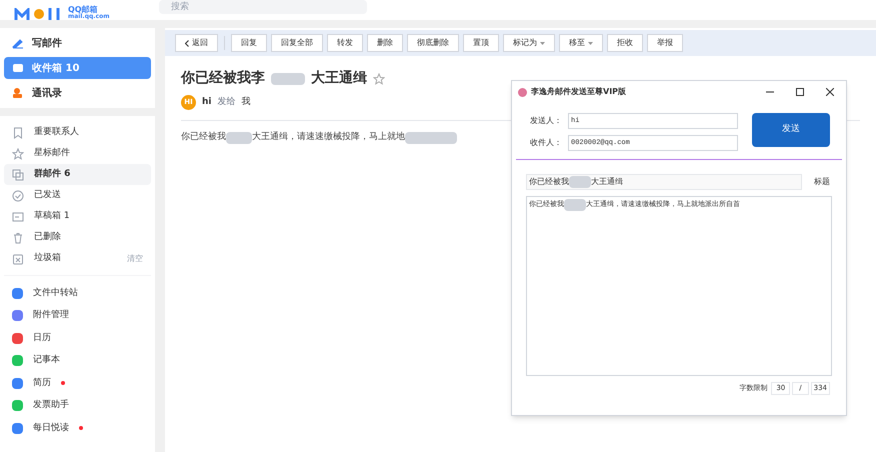 This screenshot has height=452, width=876. I want to click on app-item: 每日悦读, so click(77, 428).